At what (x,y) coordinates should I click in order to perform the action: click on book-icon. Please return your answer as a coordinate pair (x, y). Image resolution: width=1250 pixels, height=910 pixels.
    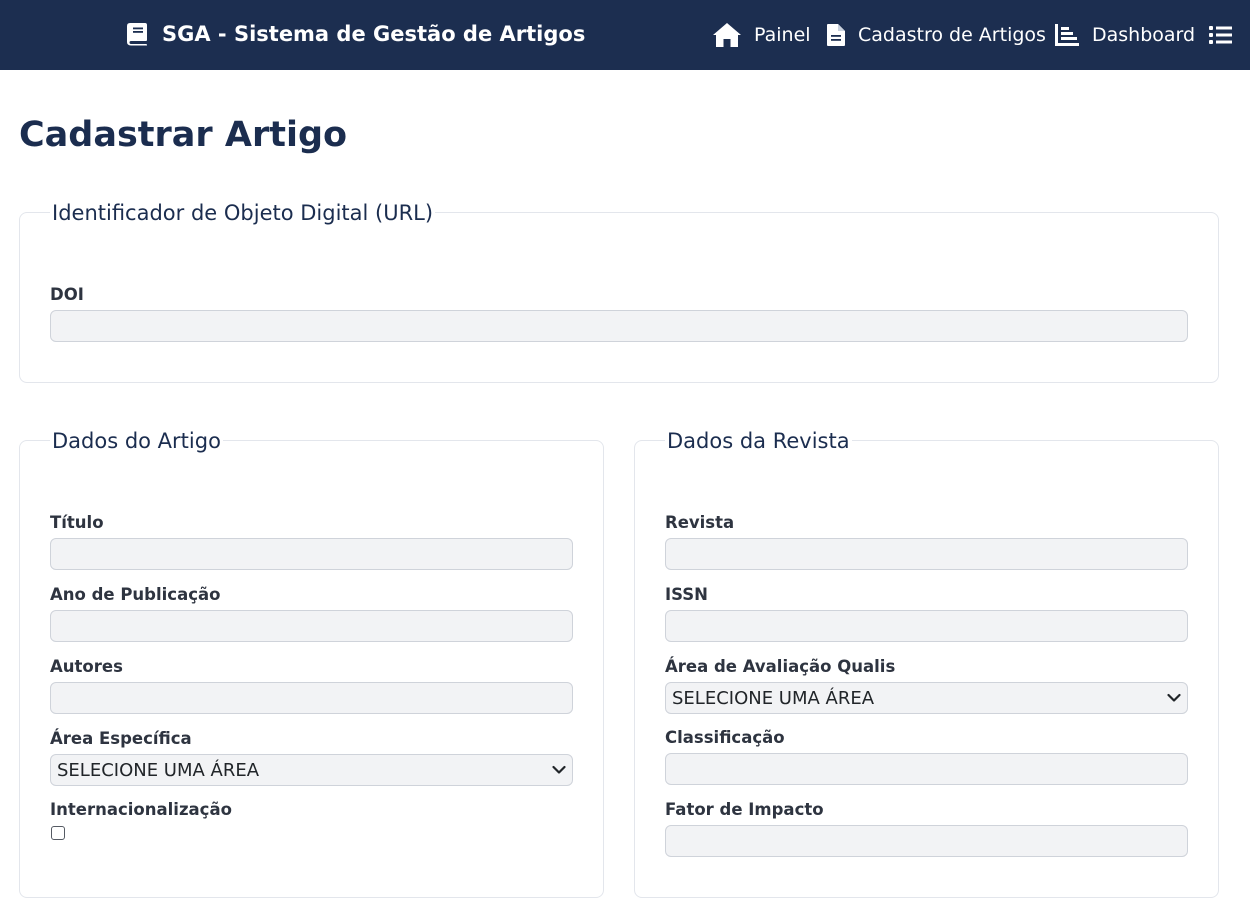
    Looking at the image, I should click on (137, 34).